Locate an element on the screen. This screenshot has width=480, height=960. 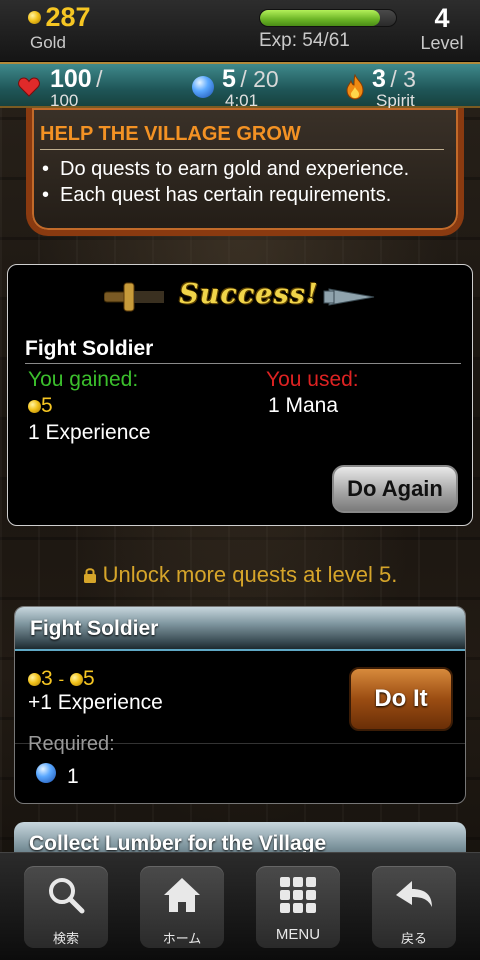
nav-menu-label: MENU is located at coordinates (298, 934).